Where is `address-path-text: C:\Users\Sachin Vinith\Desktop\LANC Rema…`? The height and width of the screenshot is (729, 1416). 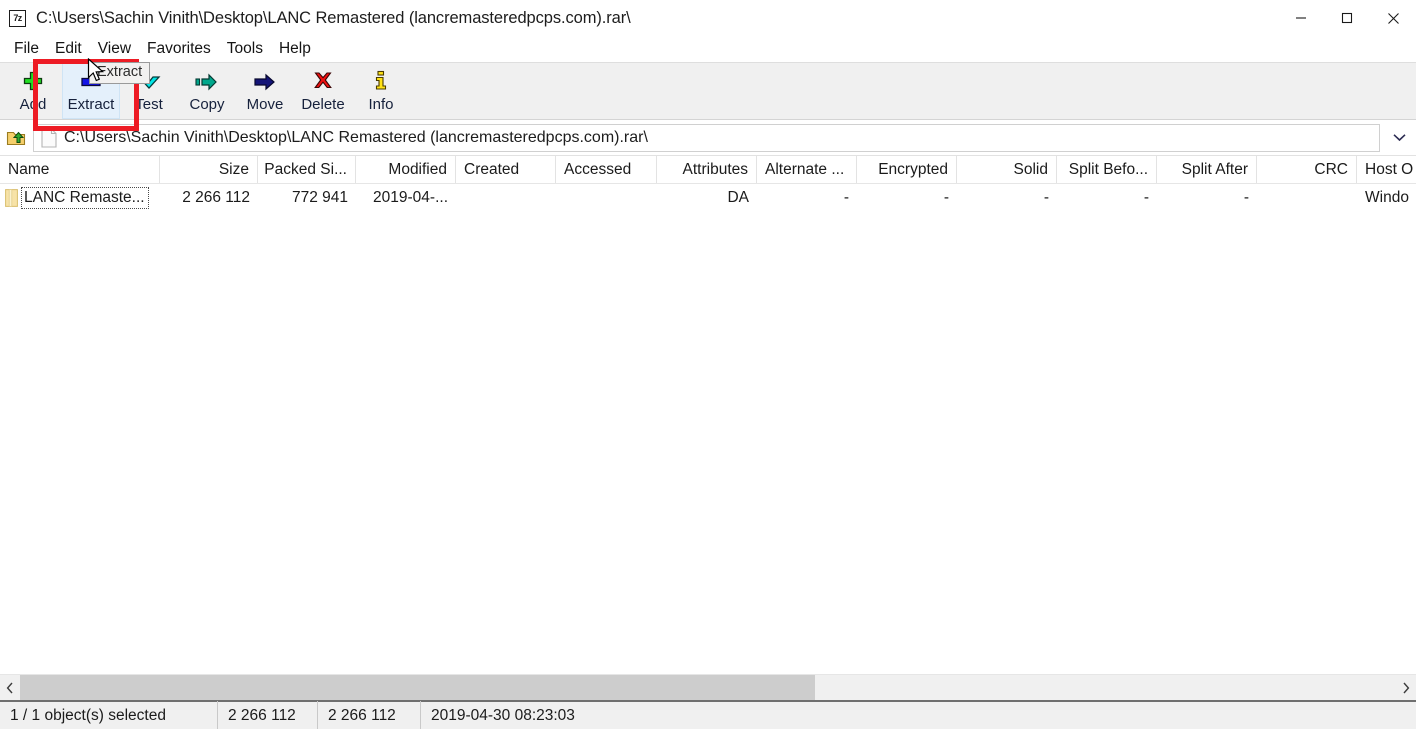 address-path-text: C:\Users\Sachin Vinith\Desktop\LANC Rema… is located at coordinates (356, 137).